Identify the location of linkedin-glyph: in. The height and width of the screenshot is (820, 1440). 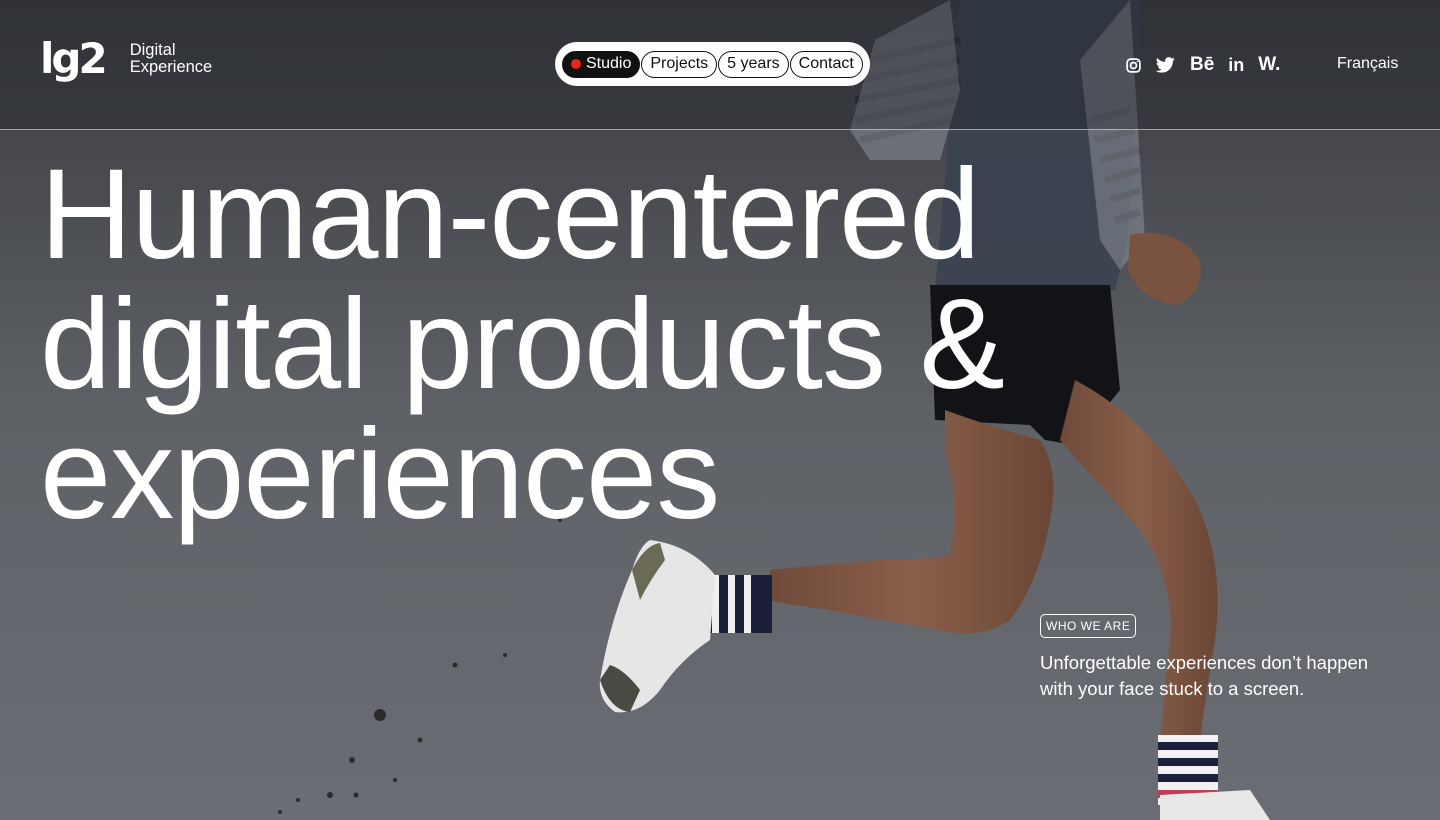
(1236, 64).